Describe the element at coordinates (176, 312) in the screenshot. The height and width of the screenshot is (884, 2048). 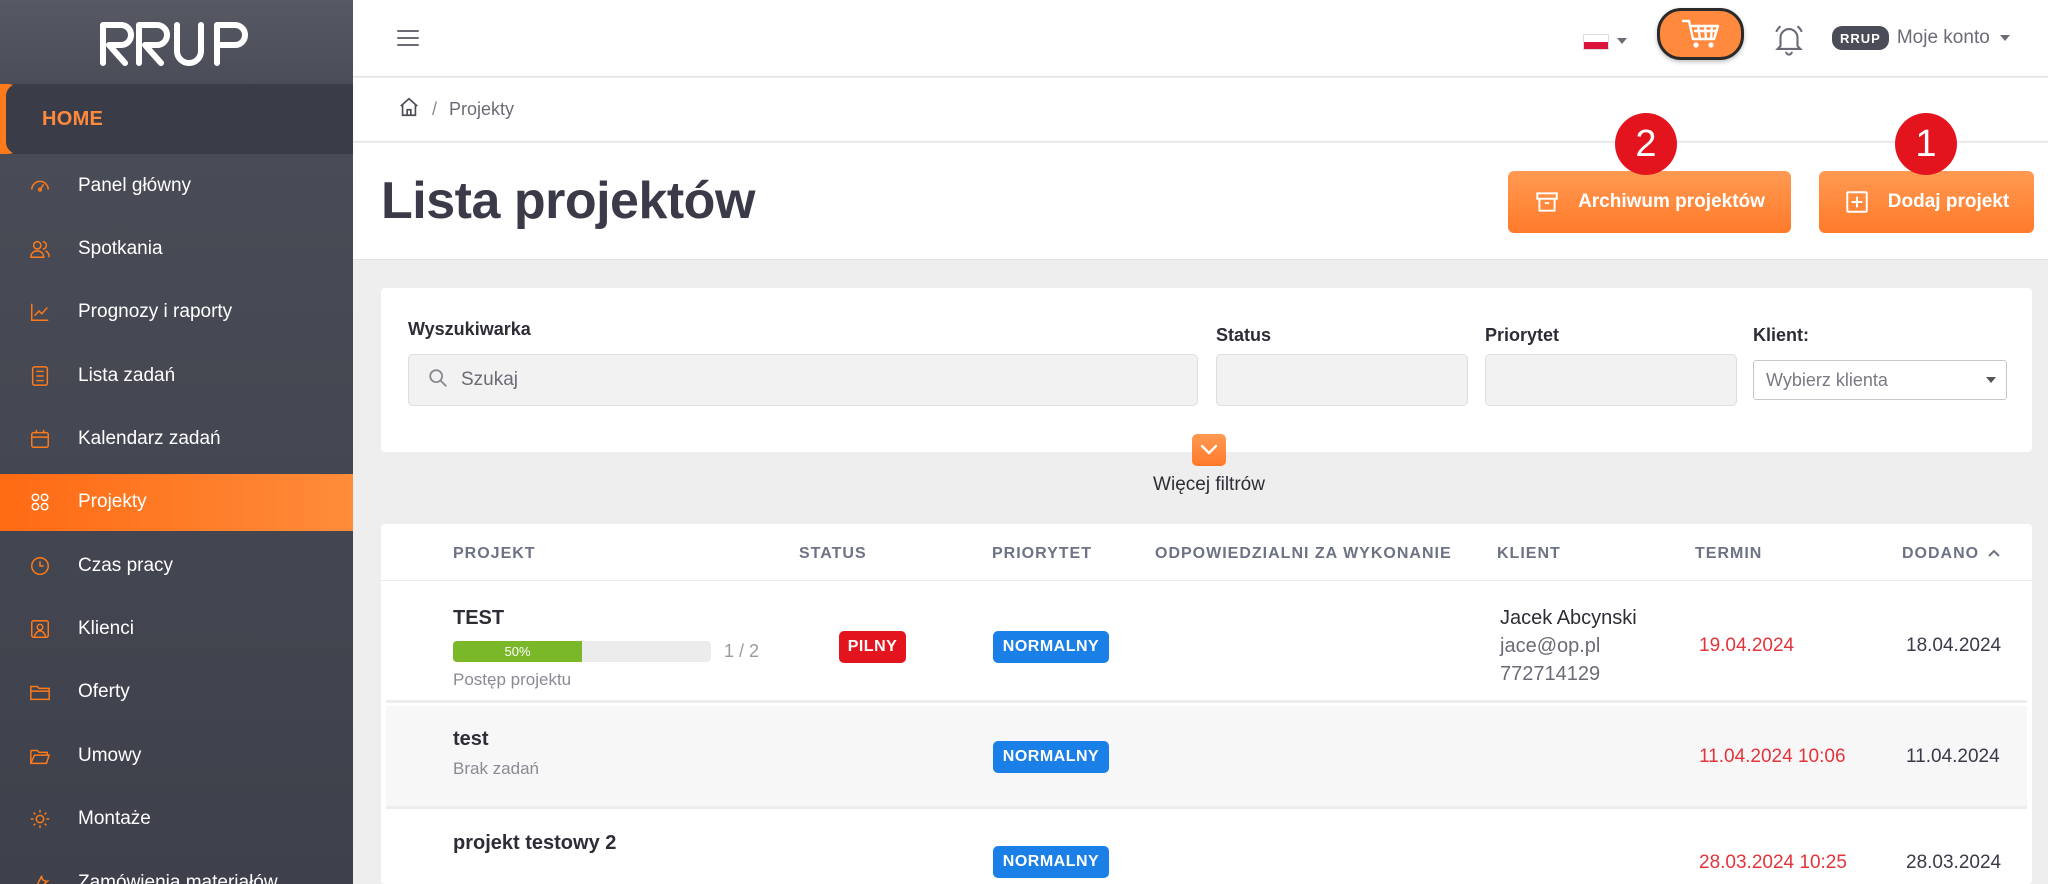
I see `sidebar-item-prognozy: Prognozy i raporty` at that location.